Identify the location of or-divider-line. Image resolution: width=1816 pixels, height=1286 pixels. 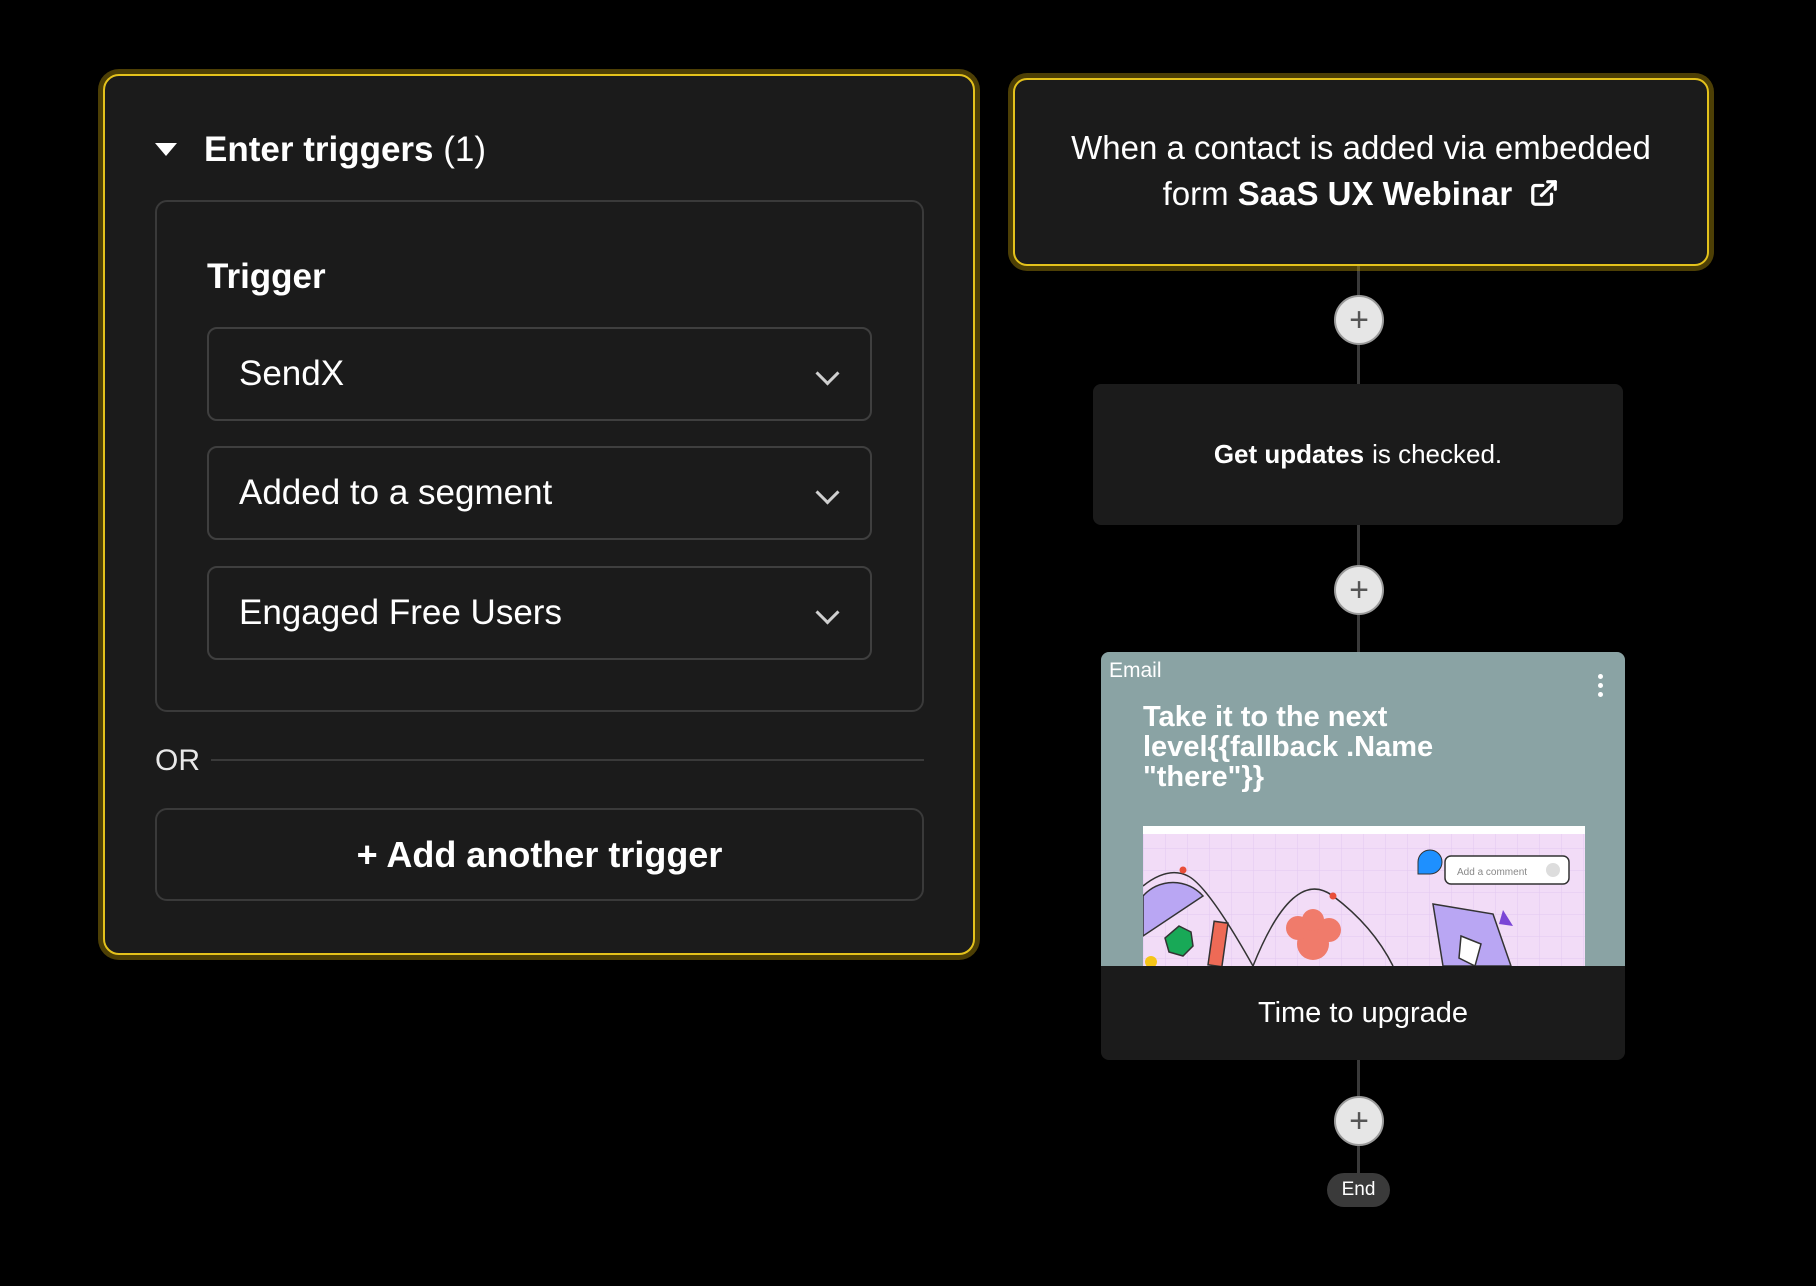
(567, 760).